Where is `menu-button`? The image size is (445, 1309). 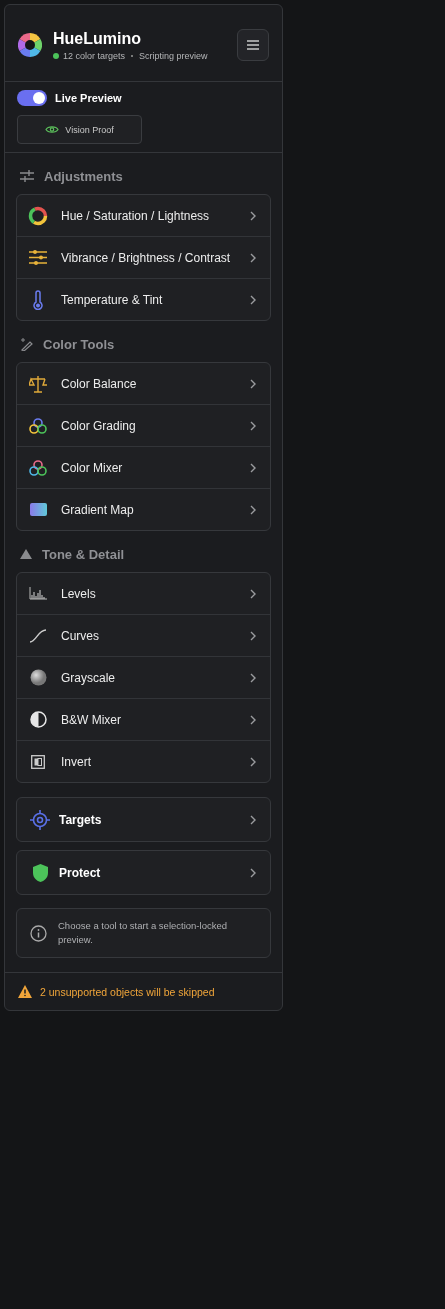 menu-button is located at coordinates (253, 45).